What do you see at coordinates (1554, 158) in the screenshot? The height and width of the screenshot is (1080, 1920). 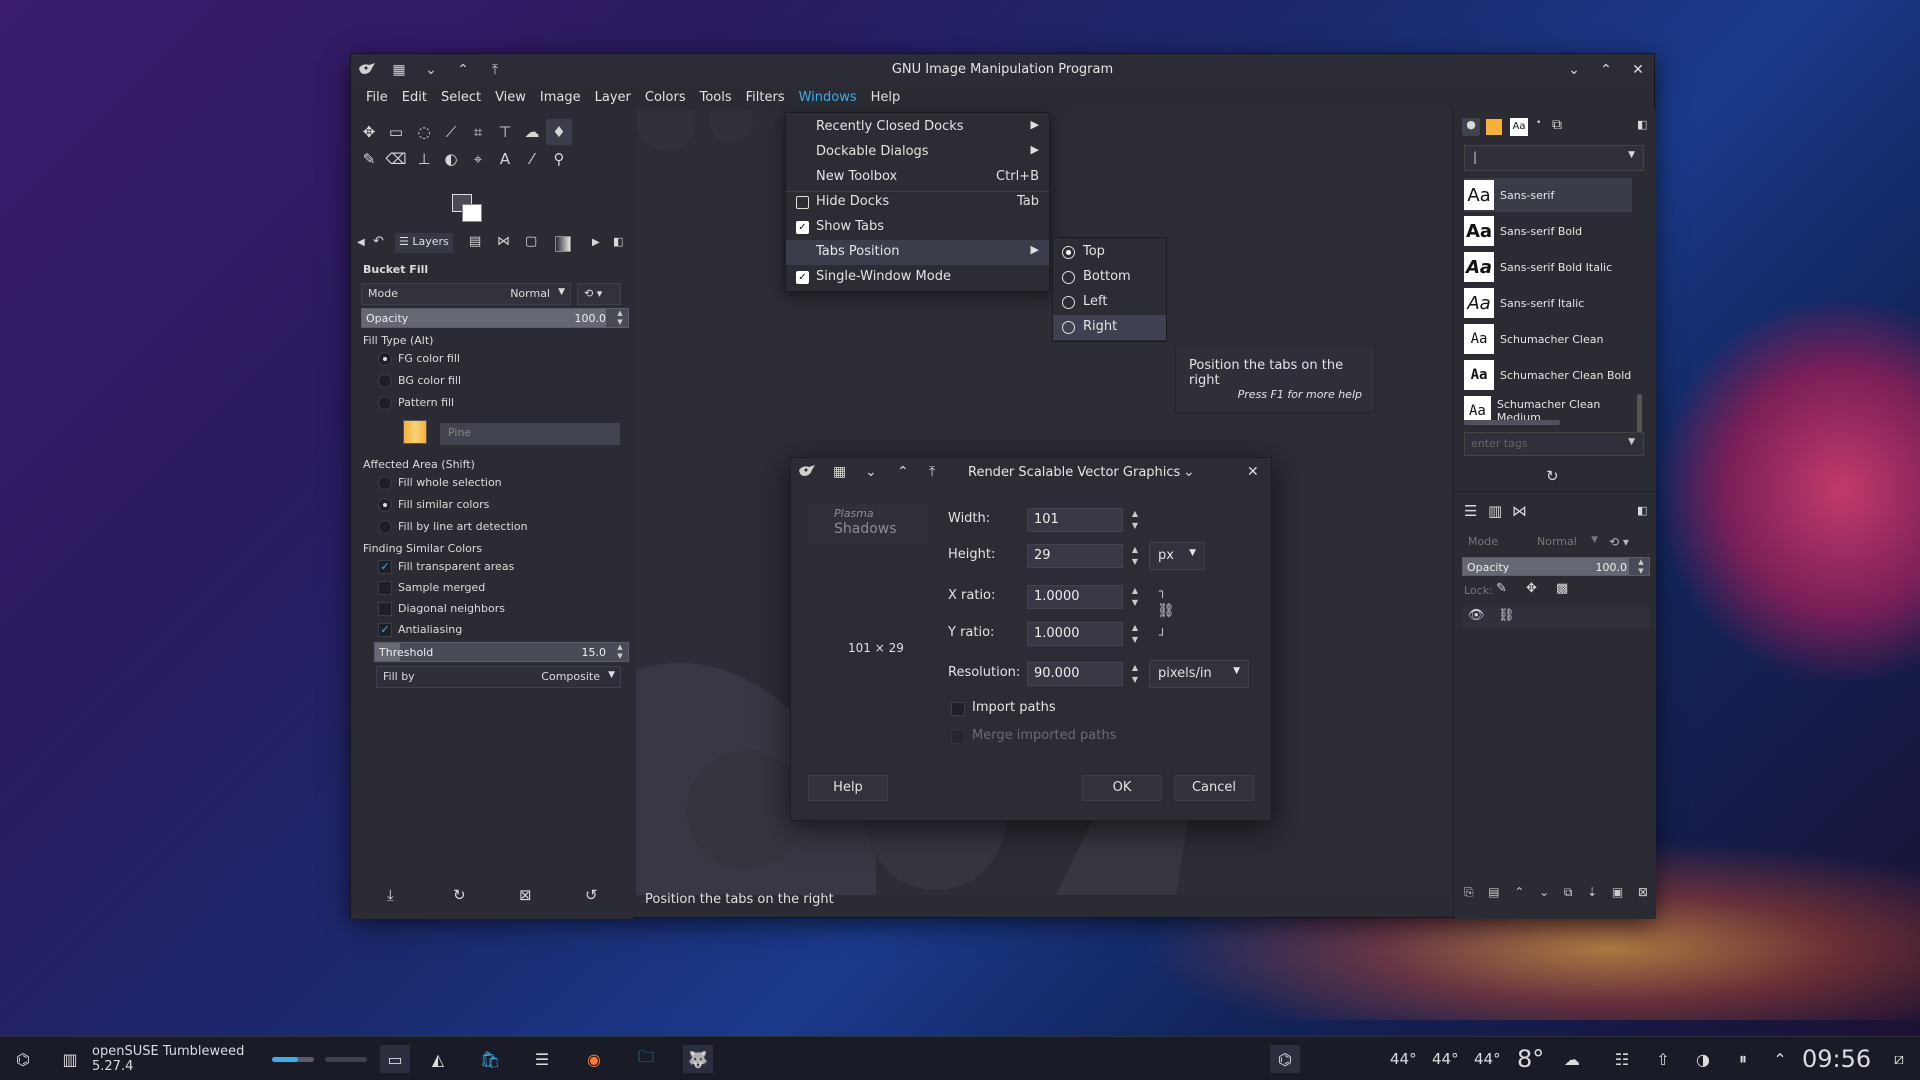 I see `font-filter-combo: | ▼` at bounding box center [1554, 158].